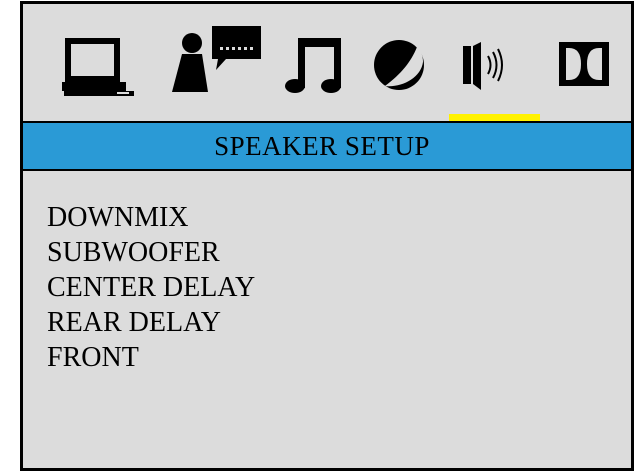  What do you see at coordinates (151, 357) in the screenshot?
I see `menu-item-front: FRONT` at bounding box center [151, 357].